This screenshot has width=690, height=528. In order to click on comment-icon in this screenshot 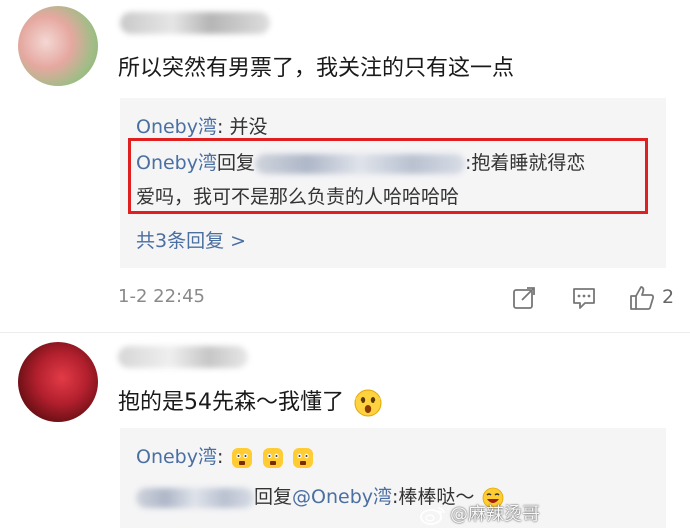, I will do `click(584, 298)`.